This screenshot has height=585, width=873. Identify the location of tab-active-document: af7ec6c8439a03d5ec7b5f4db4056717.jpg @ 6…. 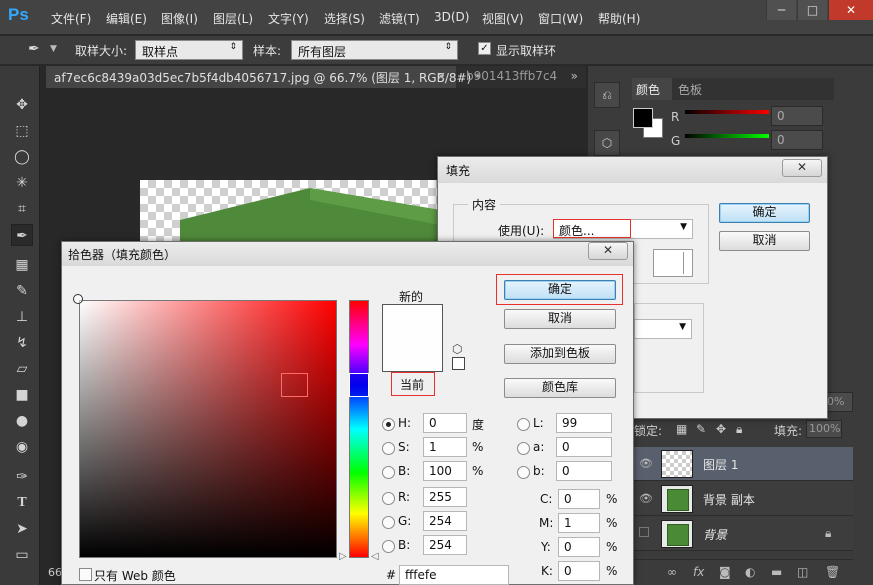
(263, 77).